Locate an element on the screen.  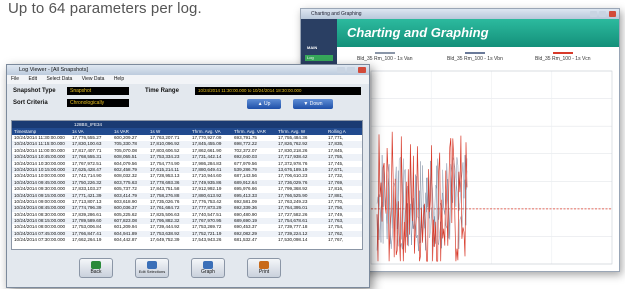
charting-window-title-text: Charting and Graphing is located at coordinates (336, 14).